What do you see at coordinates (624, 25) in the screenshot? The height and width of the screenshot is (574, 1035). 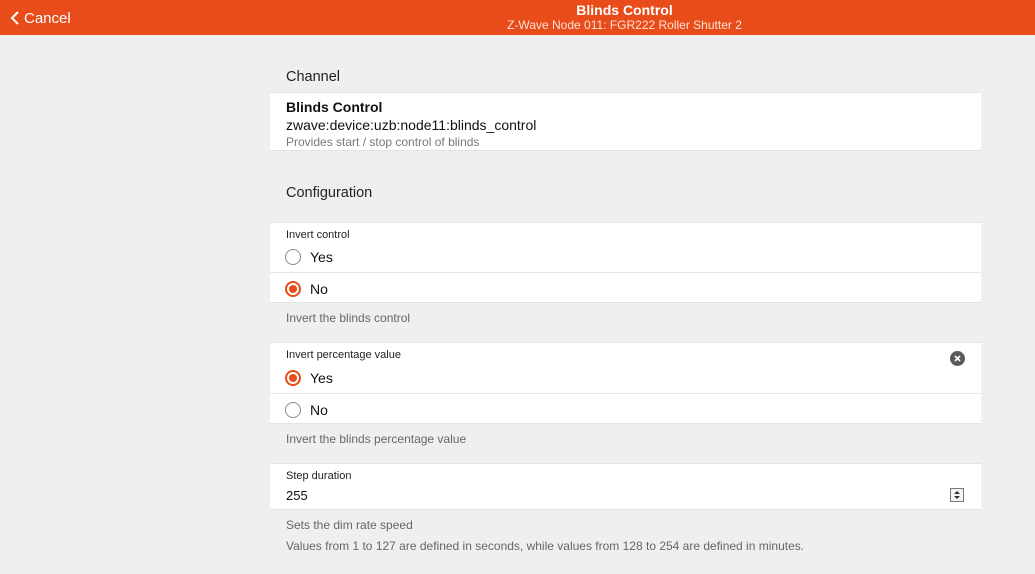 I see `page-subtitle: Z-Wave Node 011: FGR222 Roller Shutter 2` at bounding box center [624, 25].